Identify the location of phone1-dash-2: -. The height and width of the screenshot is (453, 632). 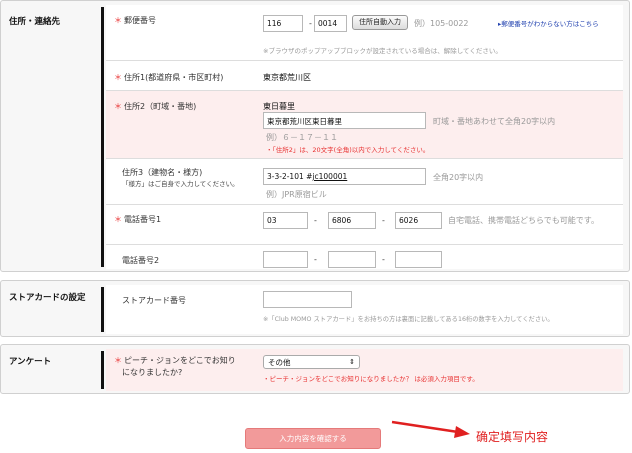
(383, 220).